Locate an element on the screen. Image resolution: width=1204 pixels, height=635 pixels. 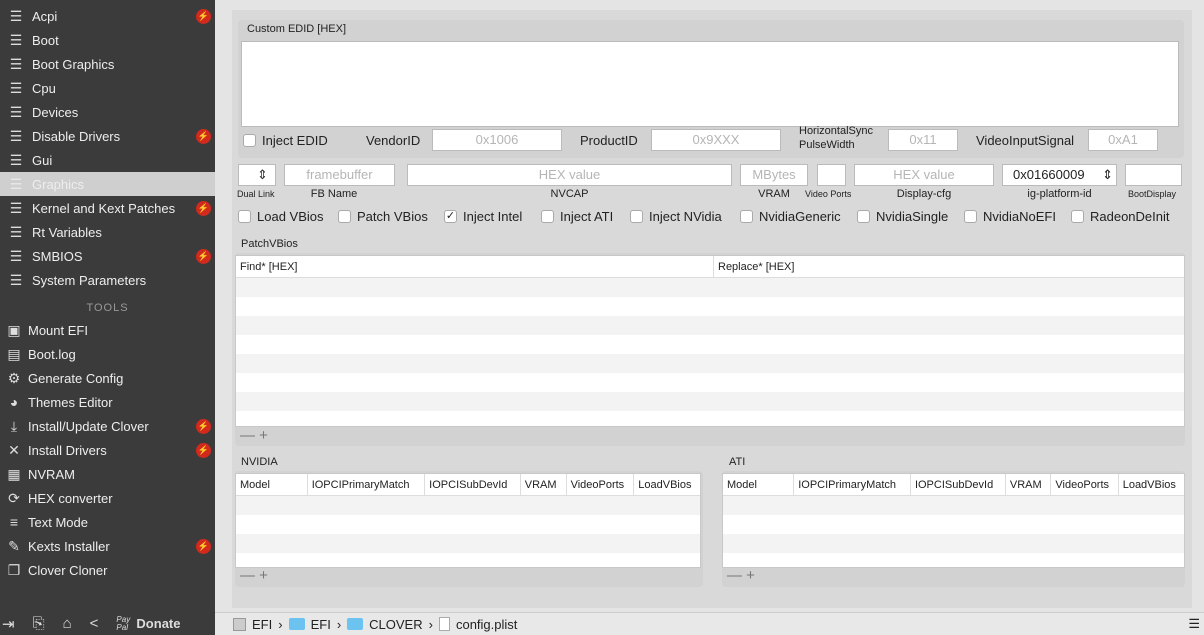
sidebar-item: ☰ Rt Variables is located at coordinates (107, 232).